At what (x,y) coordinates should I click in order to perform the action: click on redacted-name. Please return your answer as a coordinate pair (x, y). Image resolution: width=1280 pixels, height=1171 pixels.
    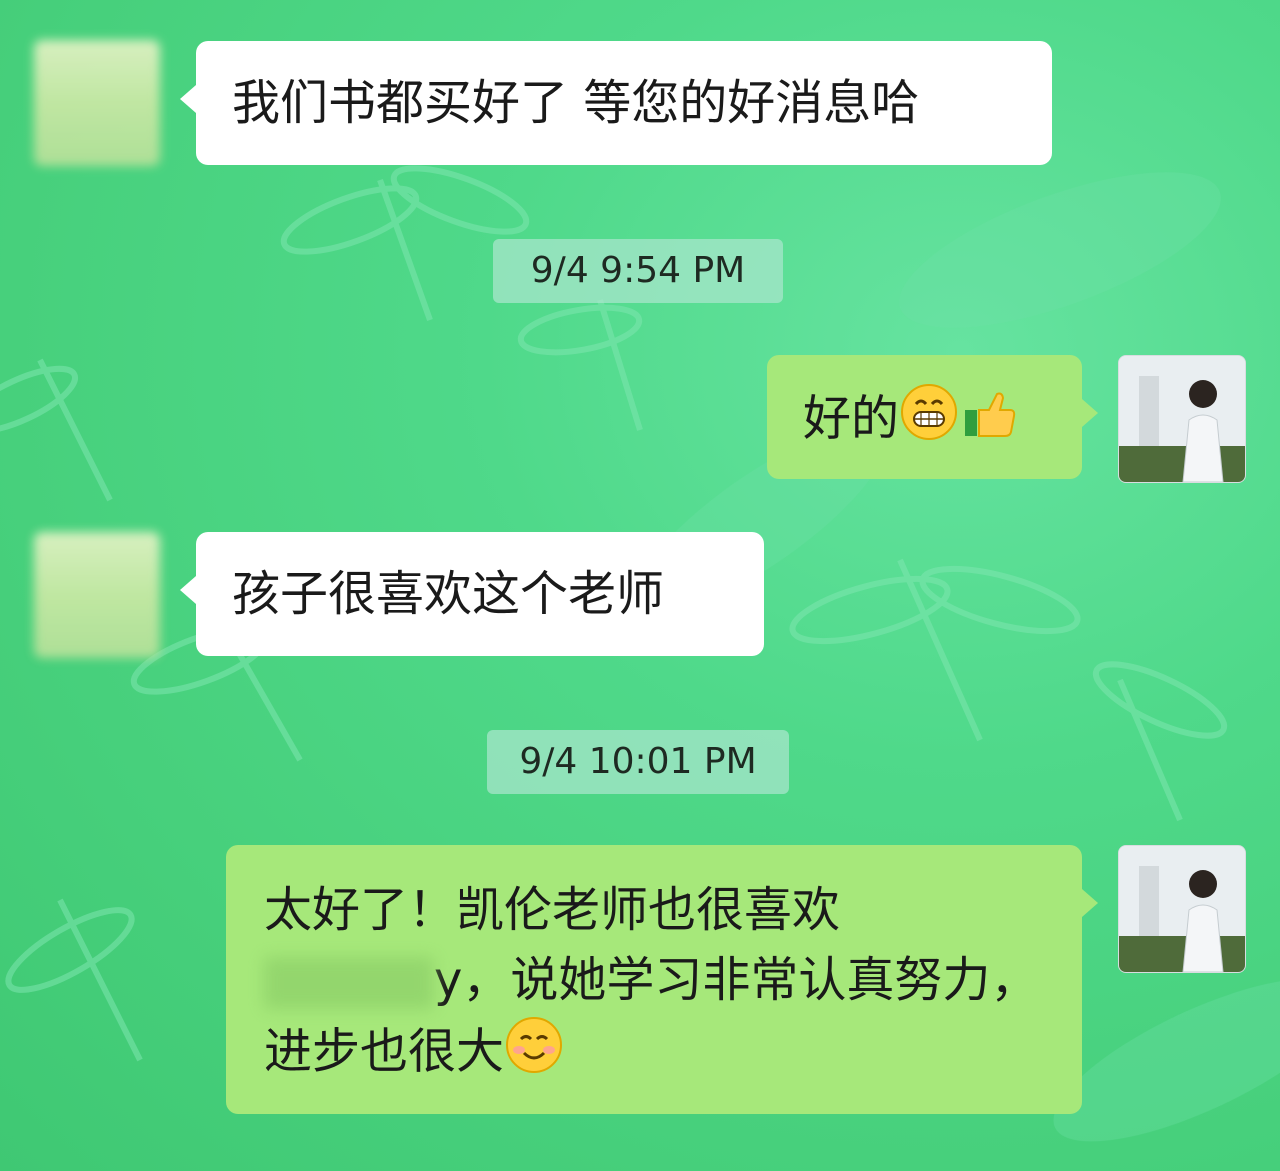
    Looking at the image, I should click on (349, 983).